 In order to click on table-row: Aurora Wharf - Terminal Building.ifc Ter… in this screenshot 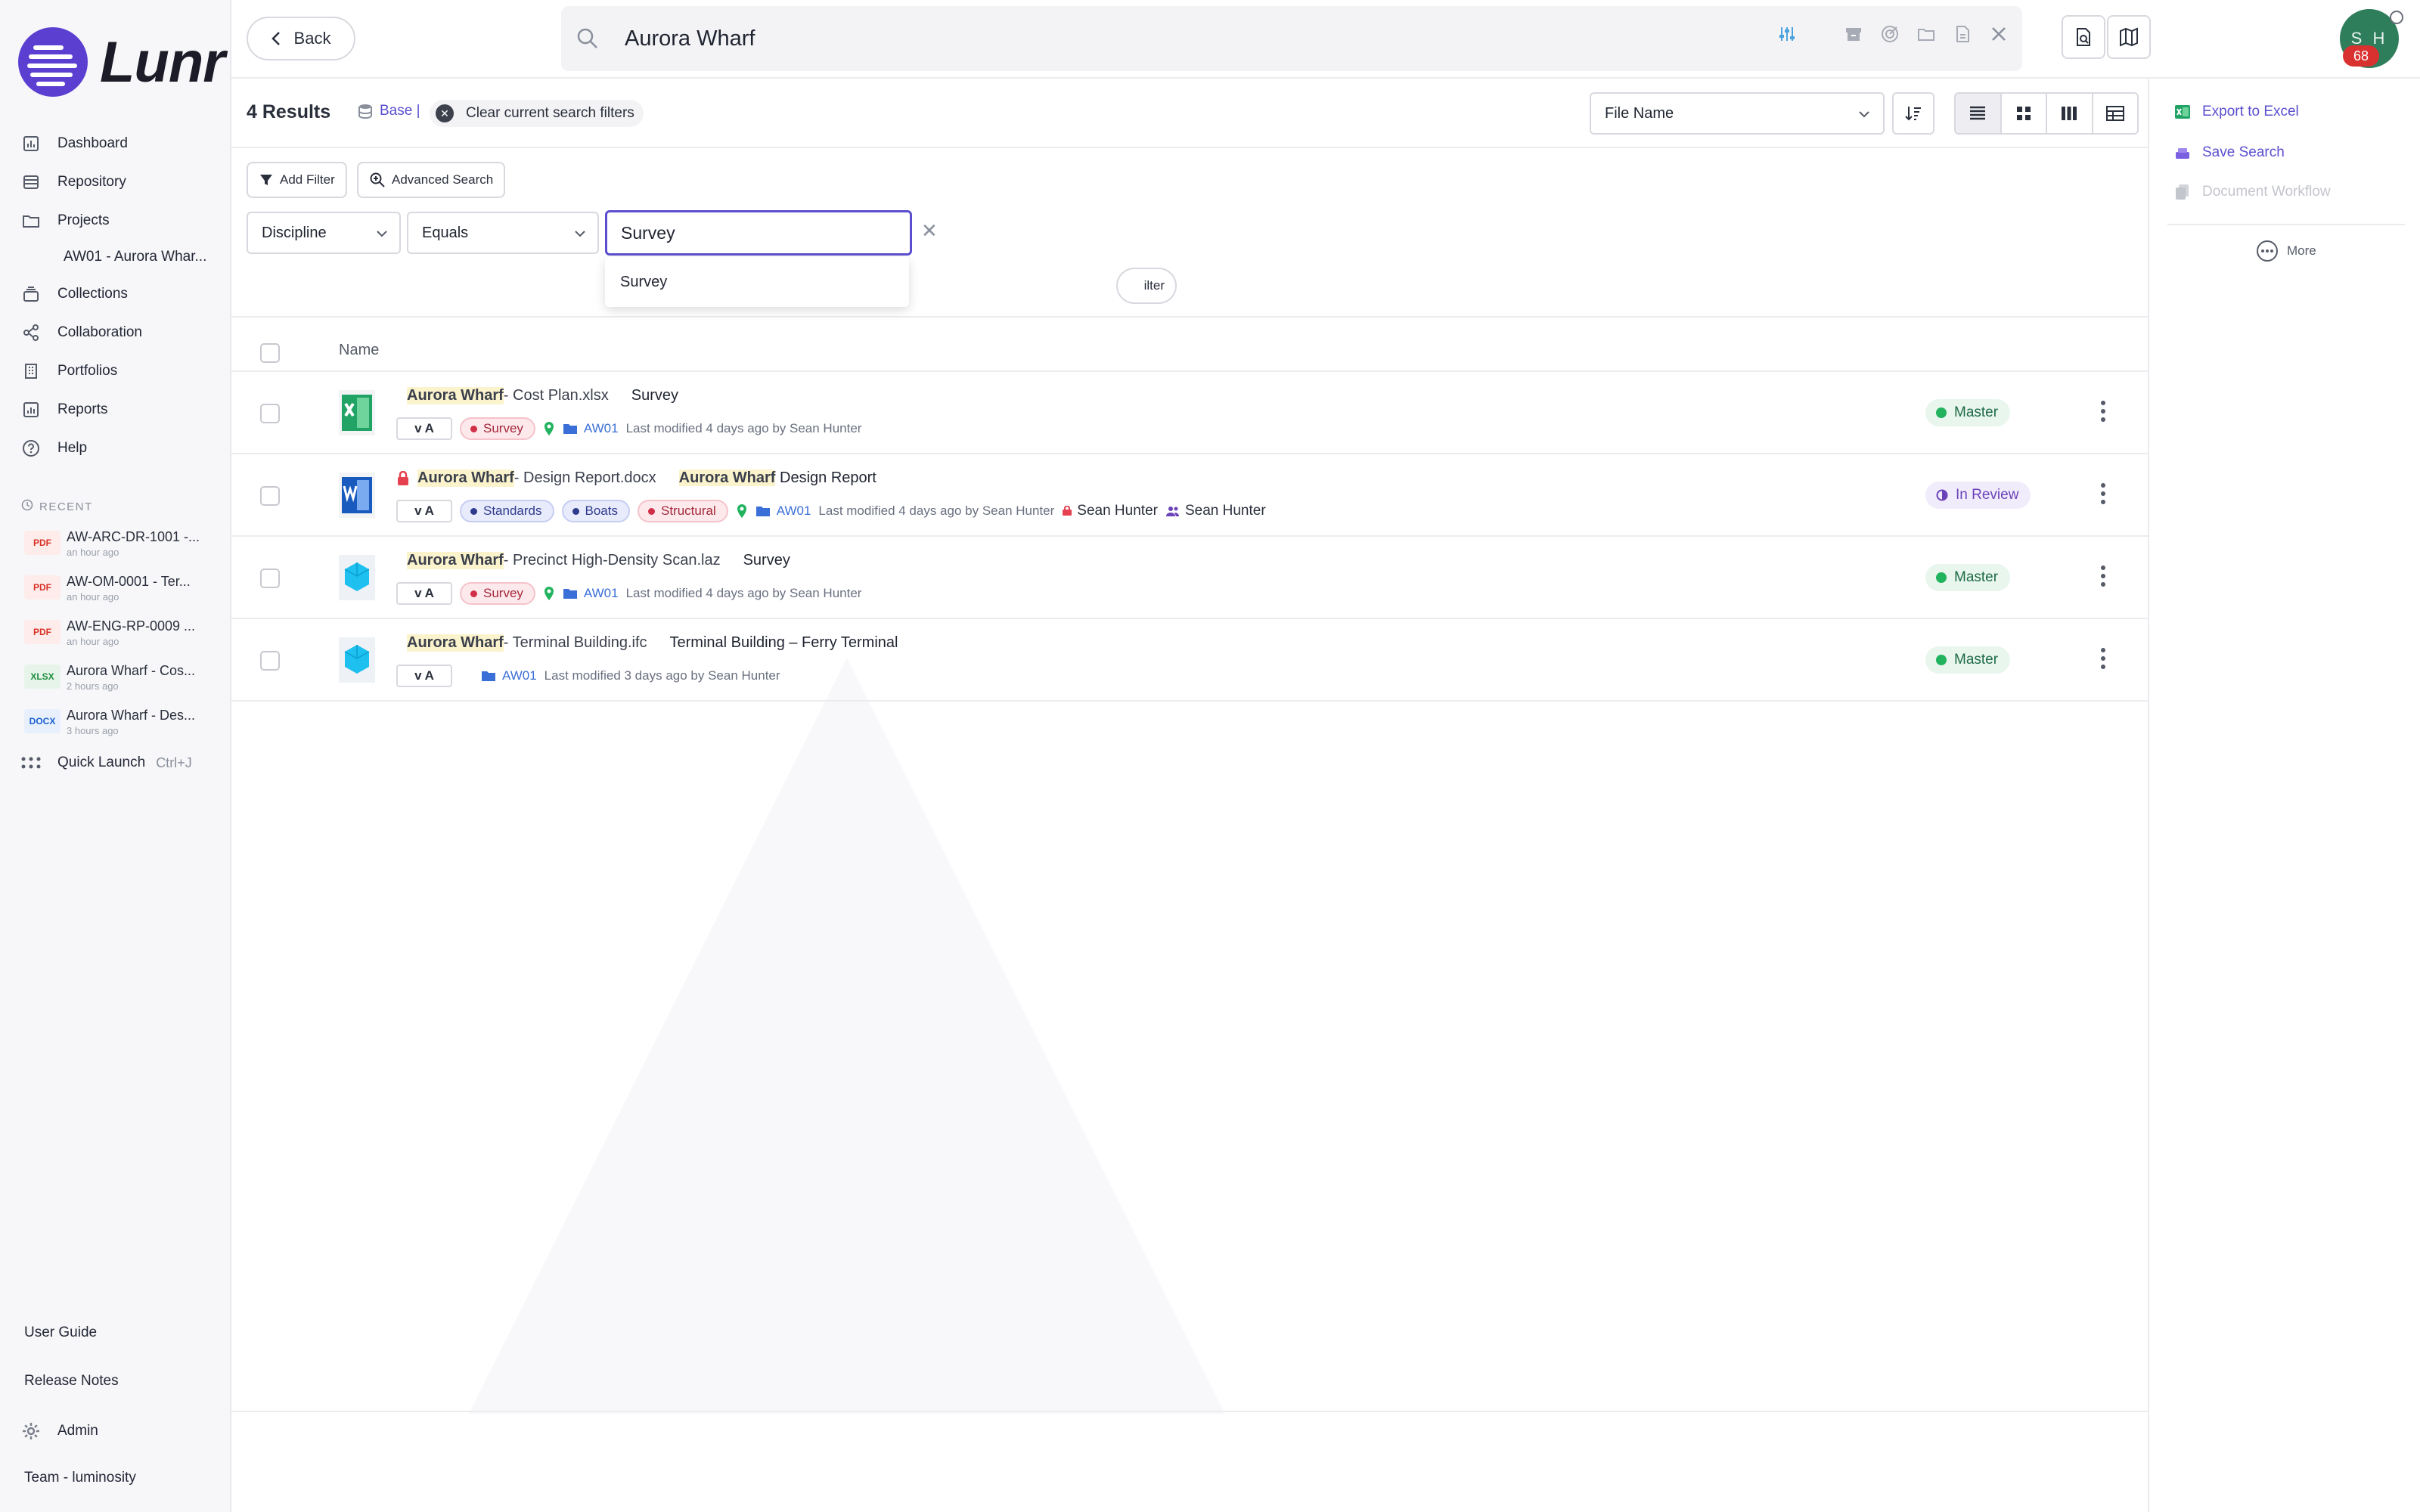, I will do `click(1189, 660)`.